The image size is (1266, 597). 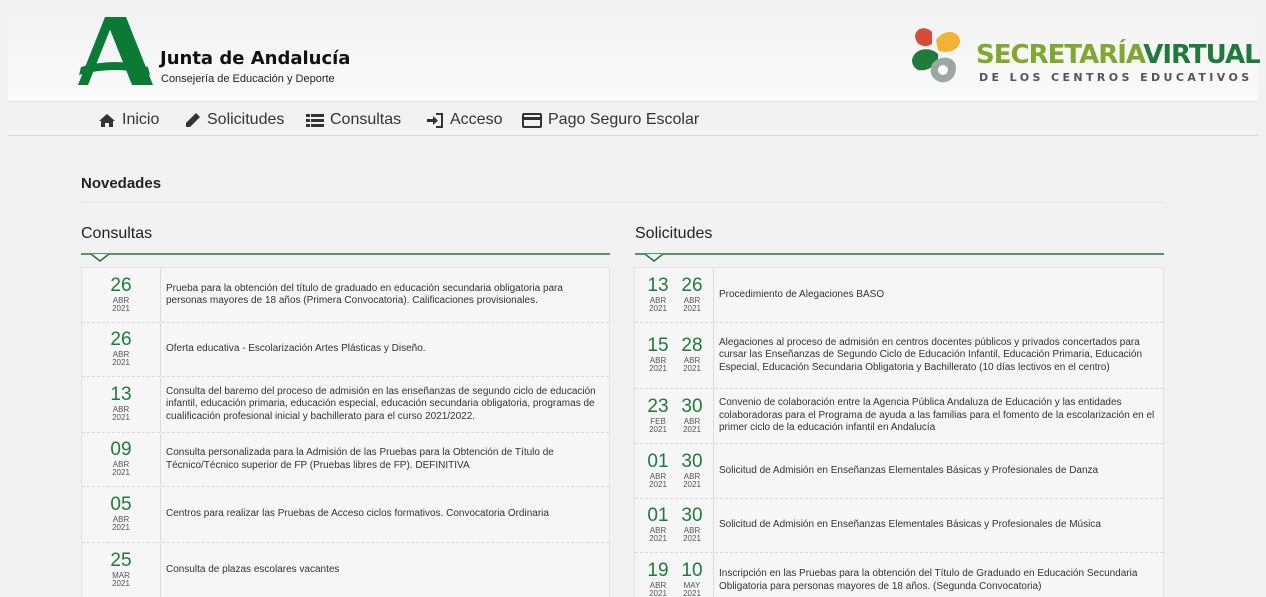 What do you see at coordinates (366, 119) in the screenshot?
I see `nav-label: Consultas` at bounding box center [366, 119].